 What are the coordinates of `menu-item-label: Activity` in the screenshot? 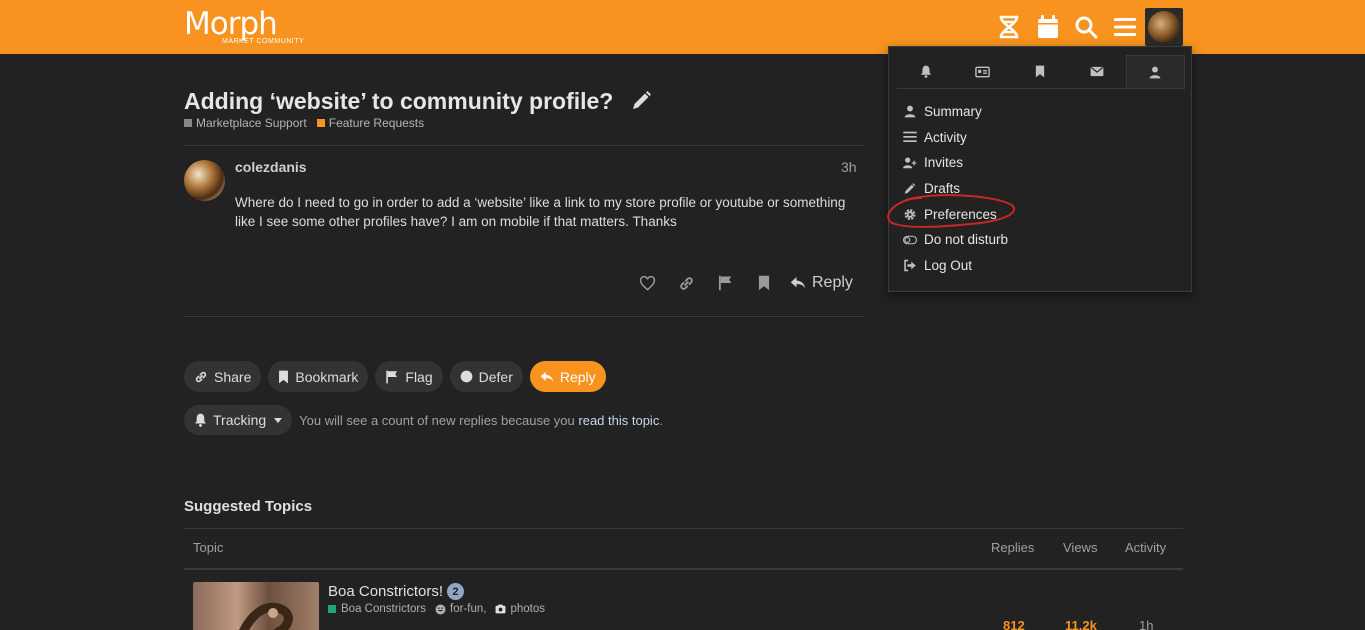 It's located at (945, 137).